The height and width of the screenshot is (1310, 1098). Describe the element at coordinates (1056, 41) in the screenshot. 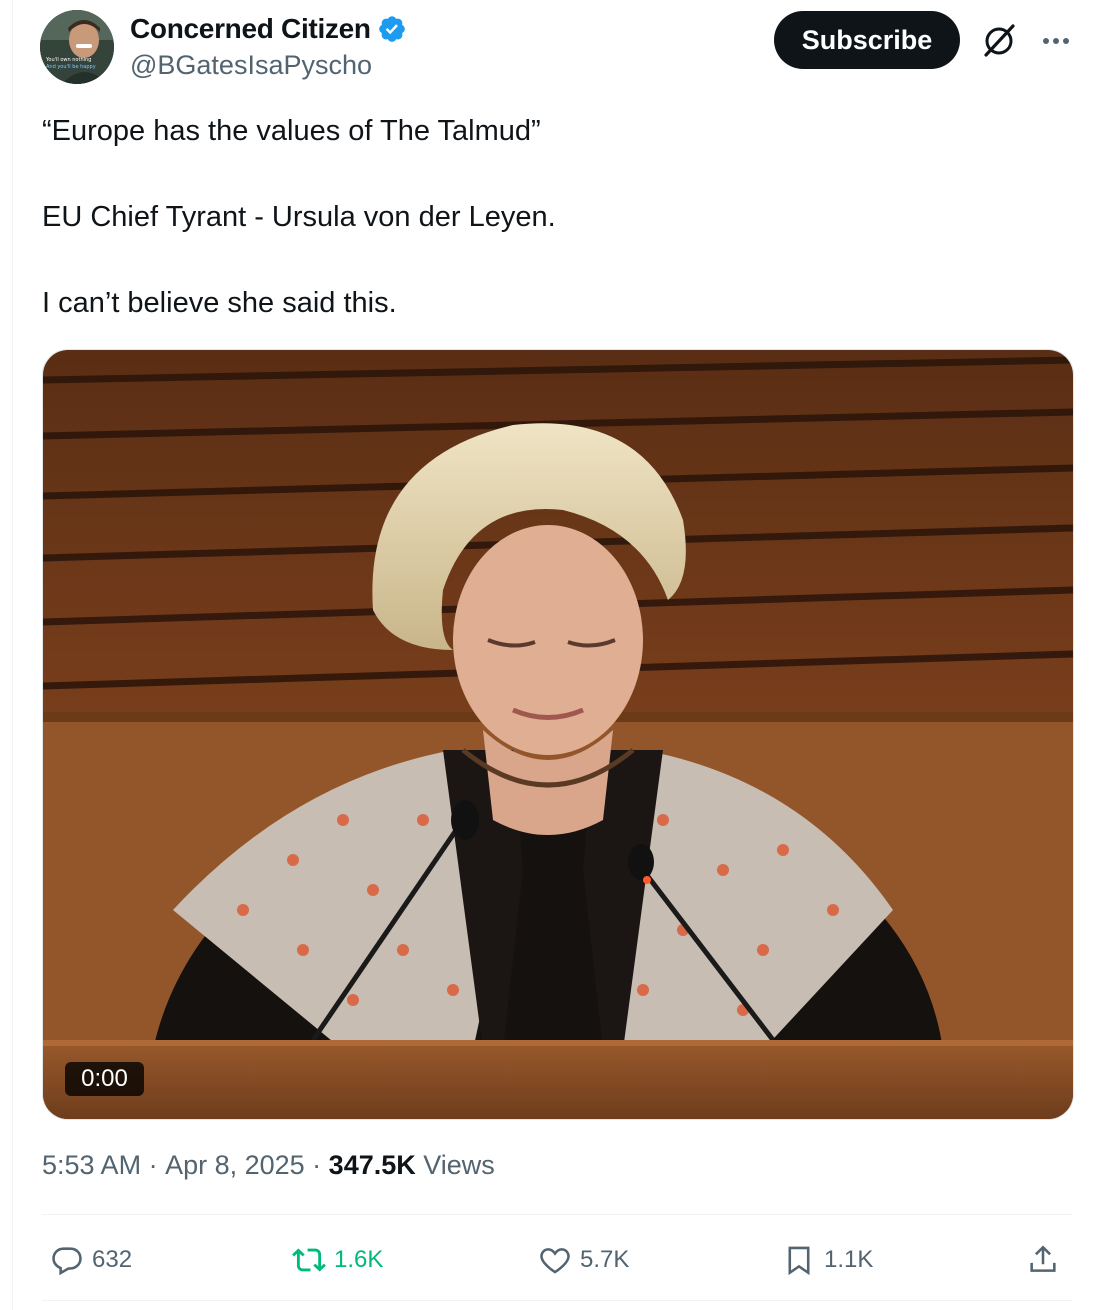

I see `more-icon` at that location.